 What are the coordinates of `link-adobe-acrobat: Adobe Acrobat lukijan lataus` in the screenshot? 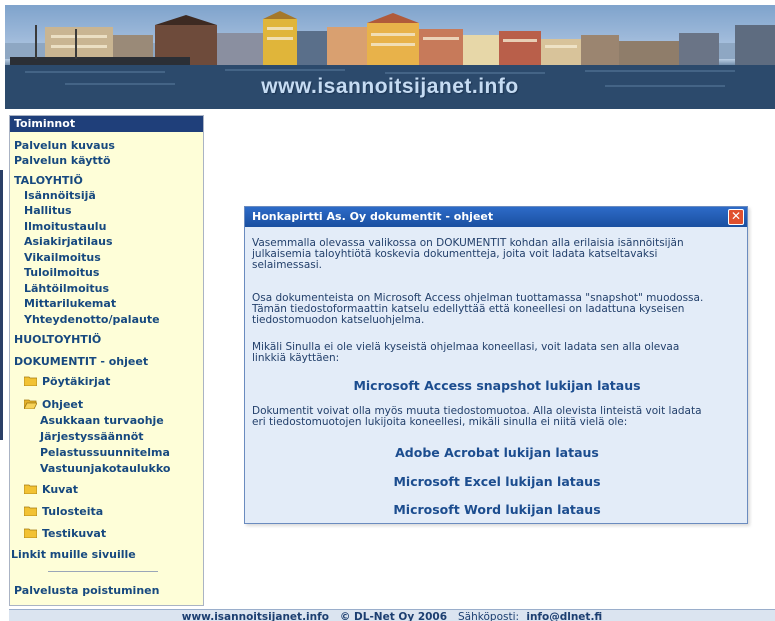 It's located at (497, 452).